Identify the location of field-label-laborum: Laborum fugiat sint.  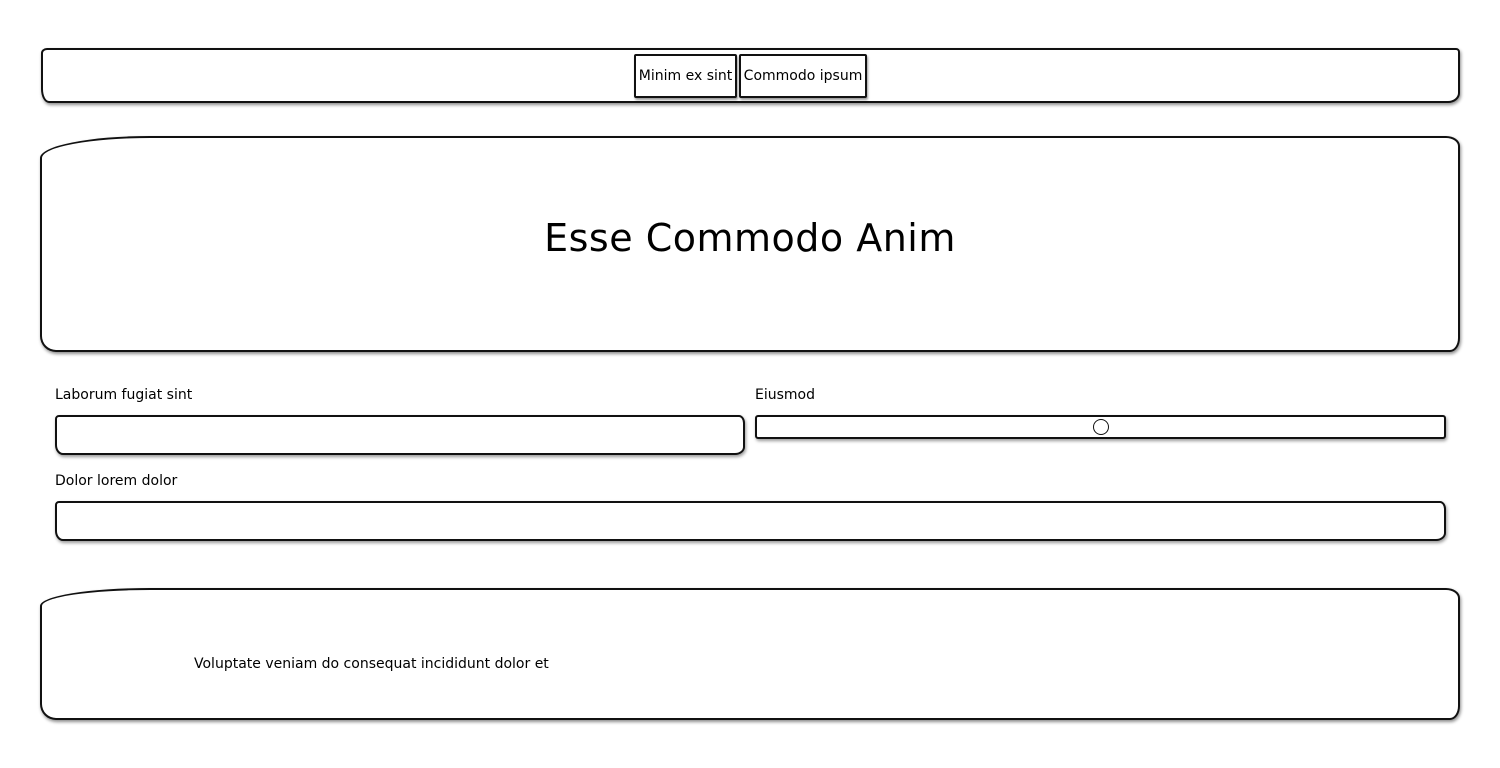
(124, 395).